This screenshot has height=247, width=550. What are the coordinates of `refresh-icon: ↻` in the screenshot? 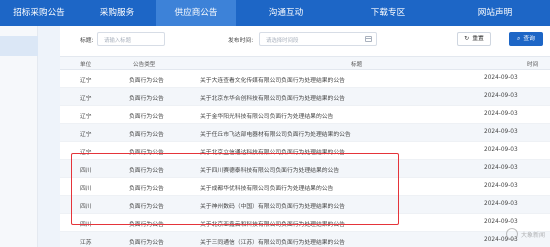 It's located at (467, 38).